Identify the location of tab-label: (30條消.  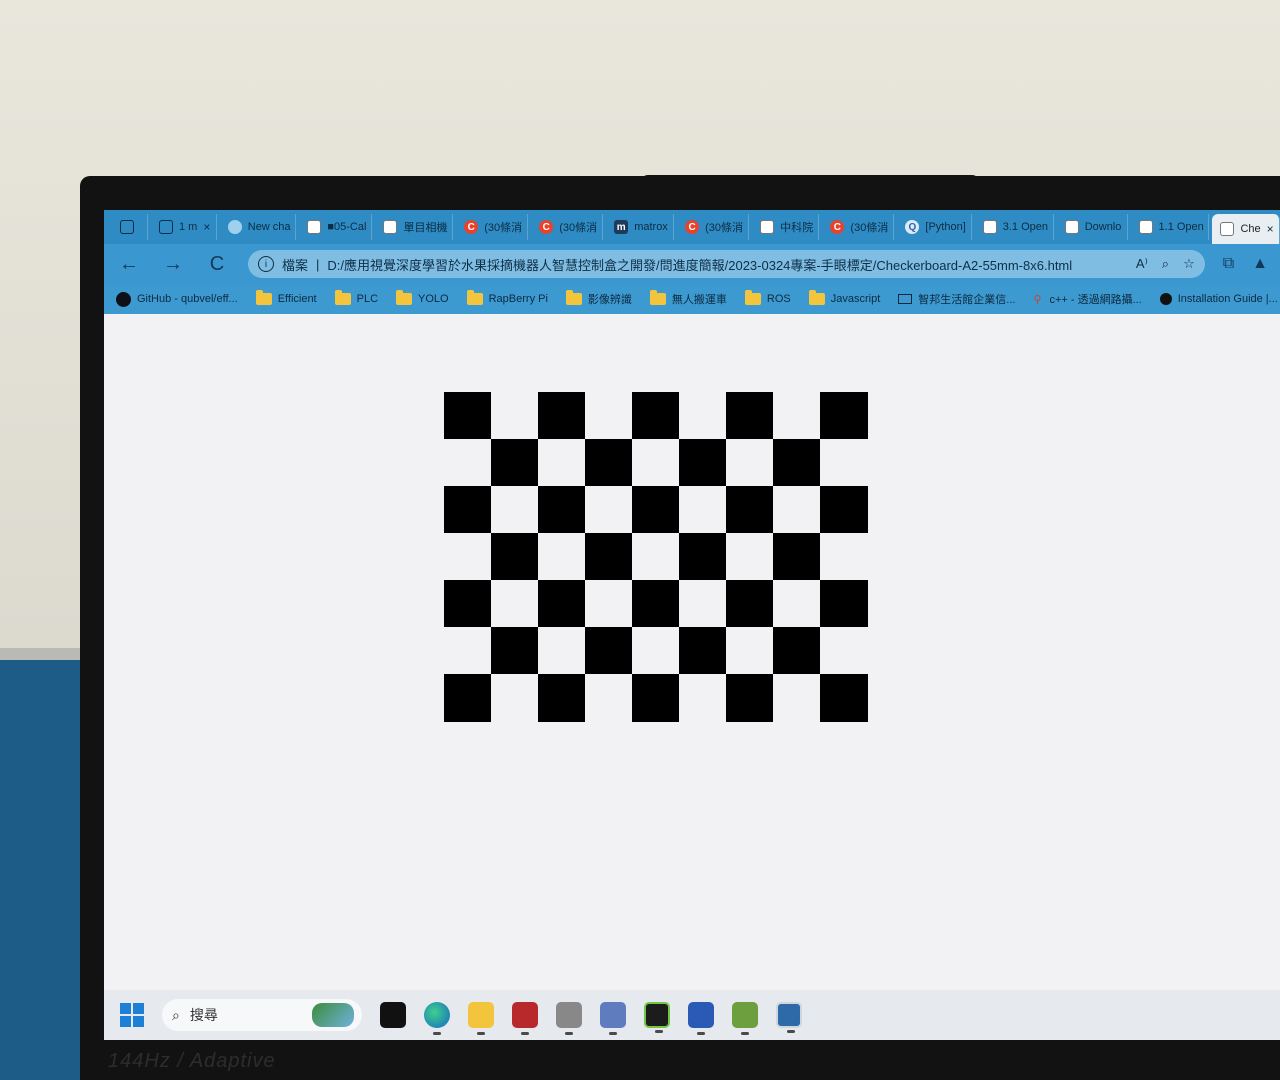
(578, 228).